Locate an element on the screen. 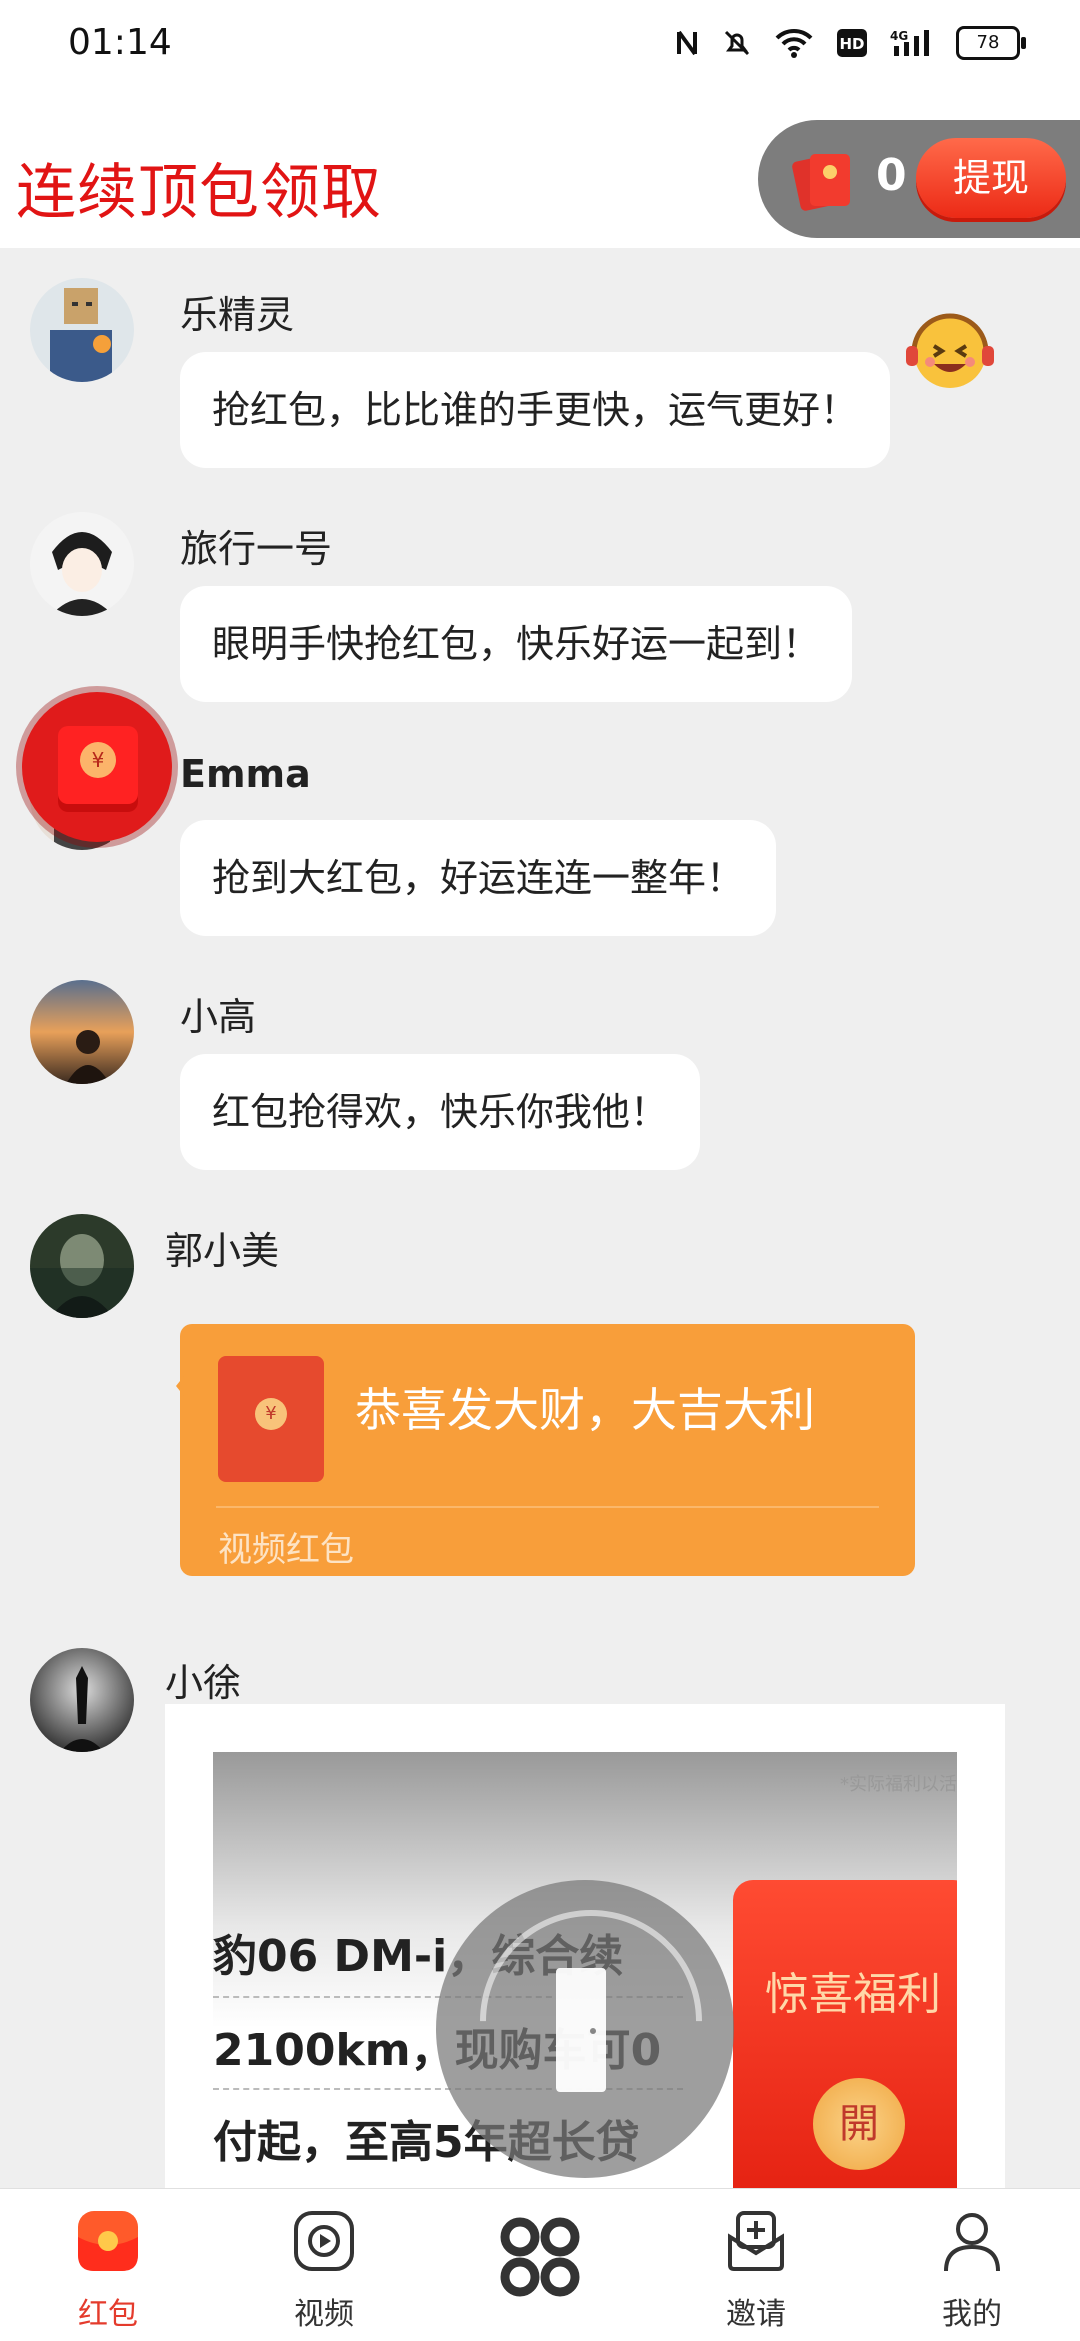 Image resolution: width=1080 pixels, height=2341 pixels. nfc-icon is located at coordinates (687, 43).